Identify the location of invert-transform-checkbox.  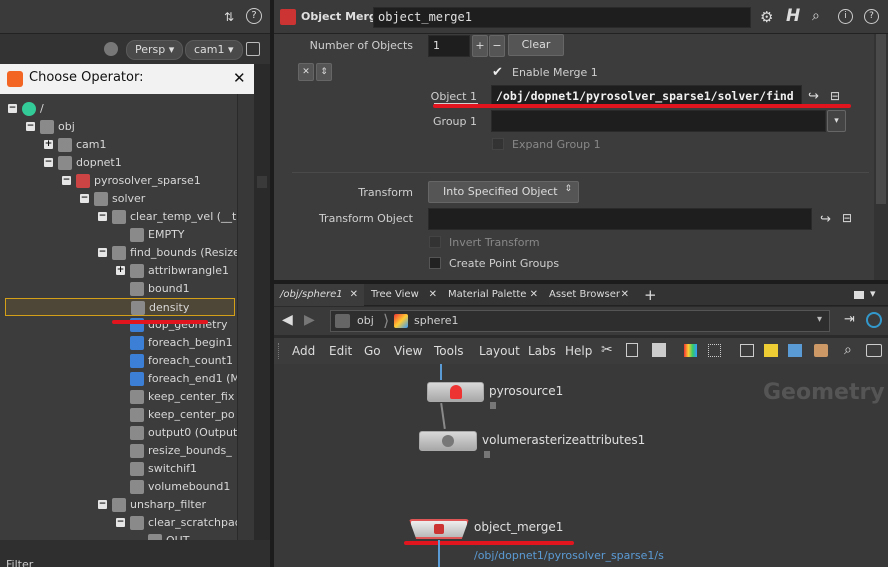
(435, 242).